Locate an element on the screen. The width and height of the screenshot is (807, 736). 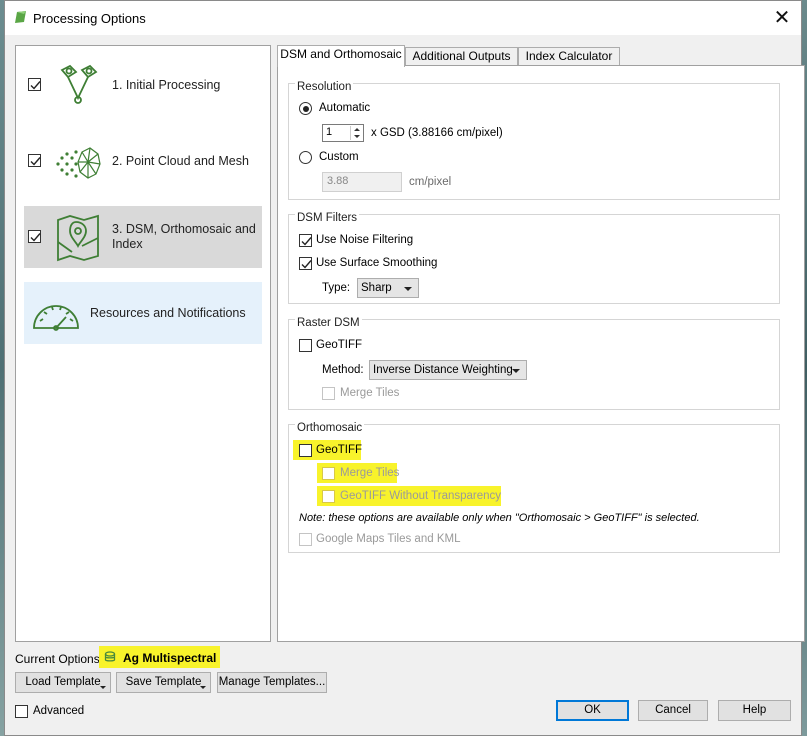
close-button: ✕ is located at coordinates (782, 18).